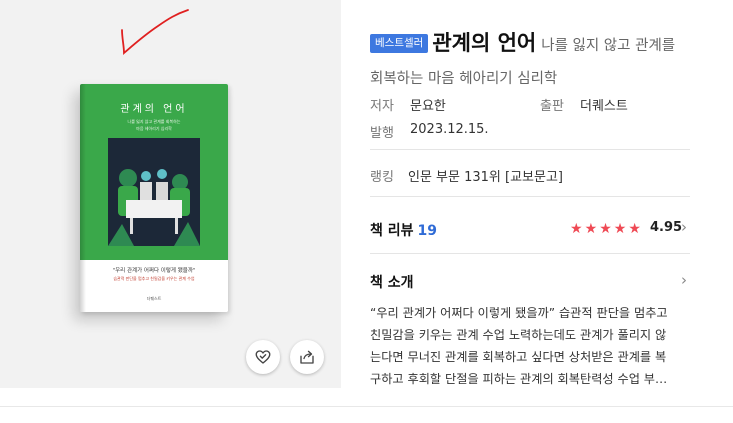 The image size is (733, 423). I want to click on intro-line: “우리 관계가 어쩌다 이렇게 됐을까” 습관적 판단을 멈추고, so click(519, 313).